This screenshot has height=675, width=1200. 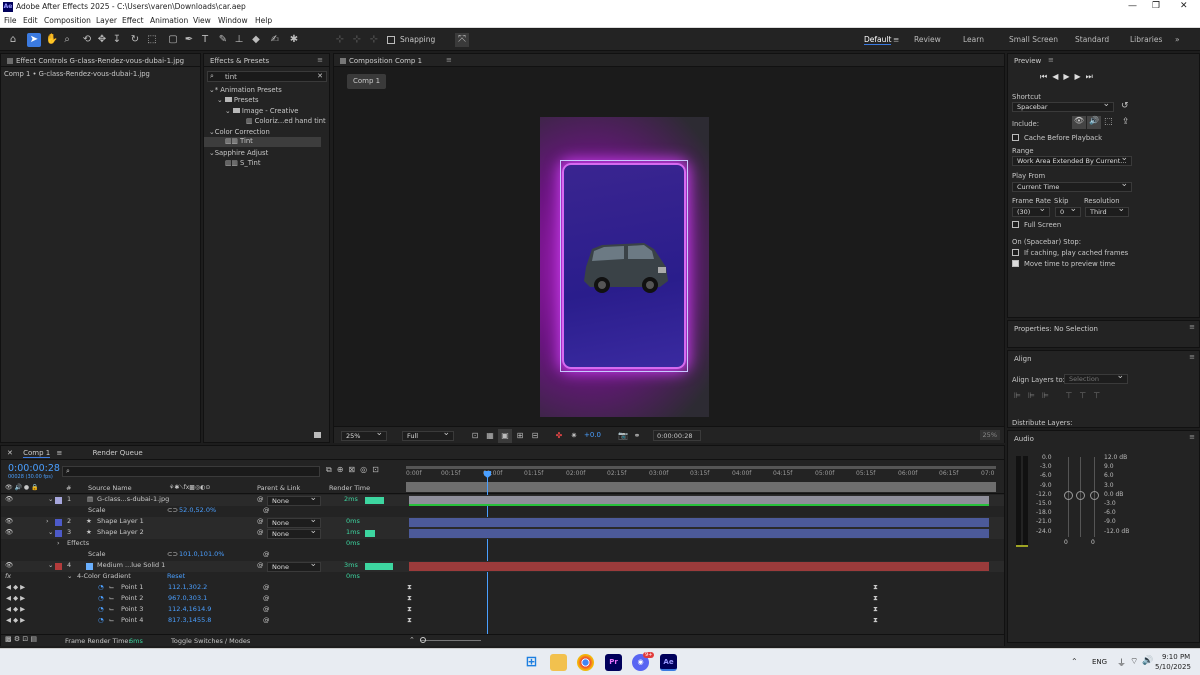 I want to click on pan-camera-icon: ✥, so click(x=102, y=40).